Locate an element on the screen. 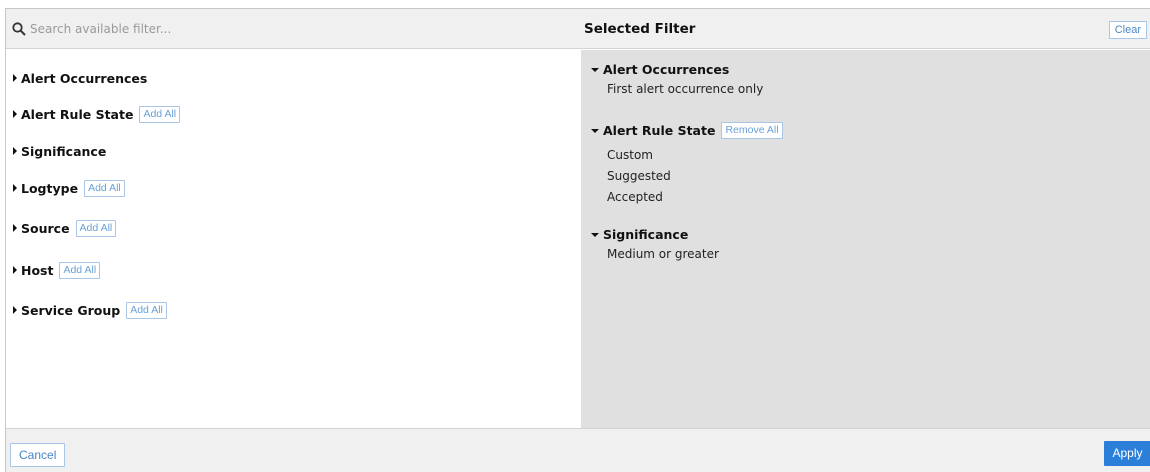 The image size is (1150, 472). available-item-host: Host Add All is located at coordinates (57, 270).